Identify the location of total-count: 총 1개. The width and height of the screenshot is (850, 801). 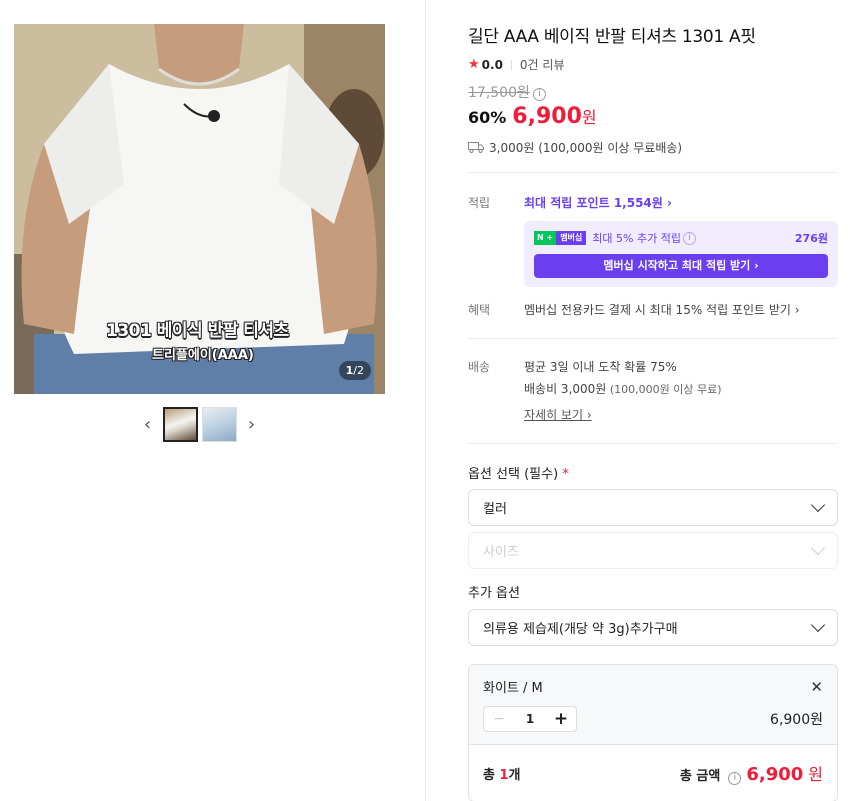
(502, 773).